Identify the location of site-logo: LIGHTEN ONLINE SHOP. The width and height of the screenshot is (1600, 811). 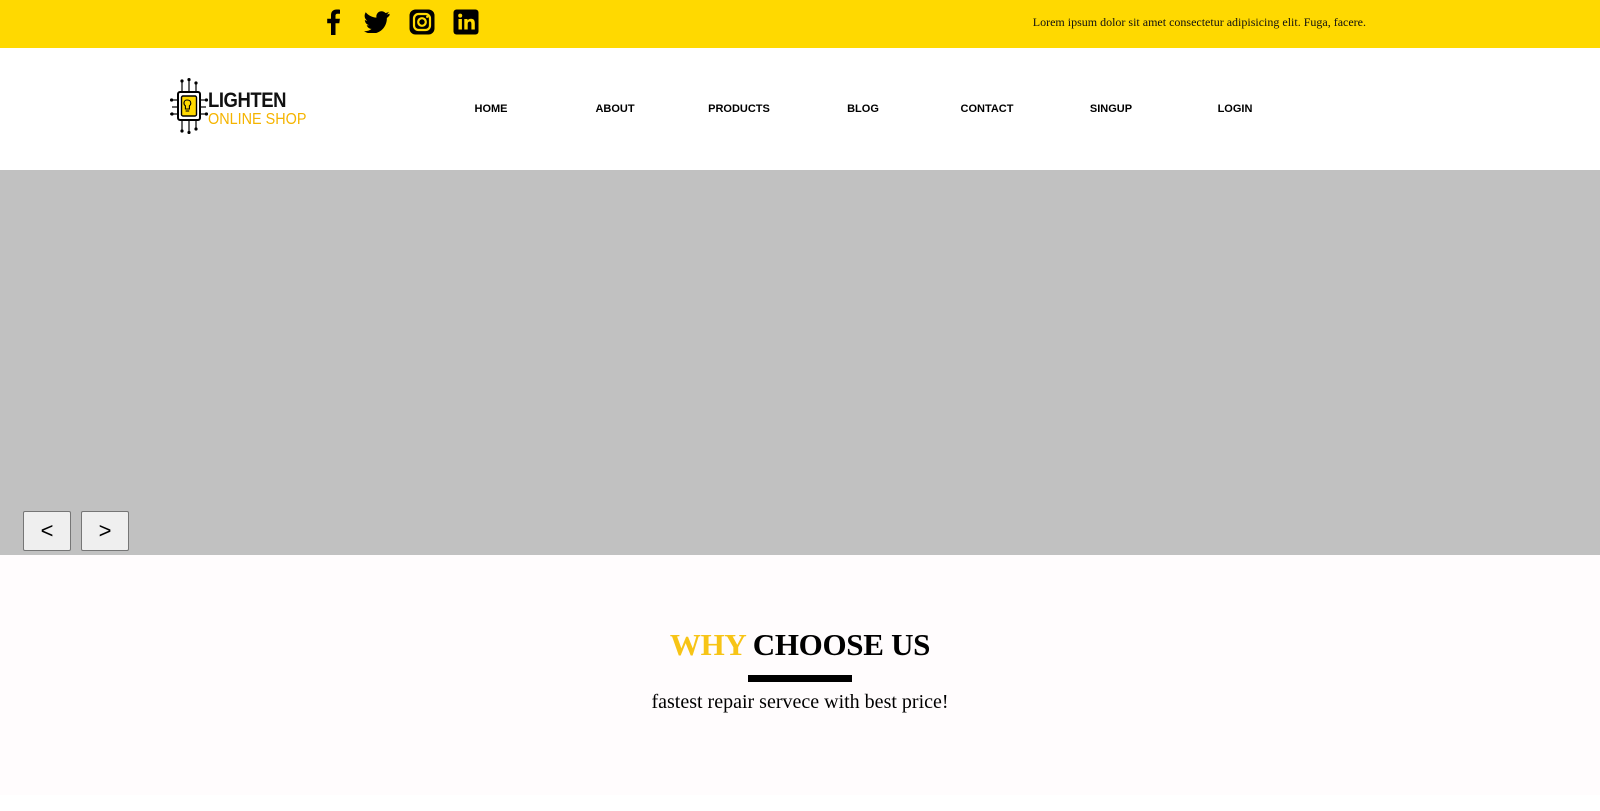
(238, 106).